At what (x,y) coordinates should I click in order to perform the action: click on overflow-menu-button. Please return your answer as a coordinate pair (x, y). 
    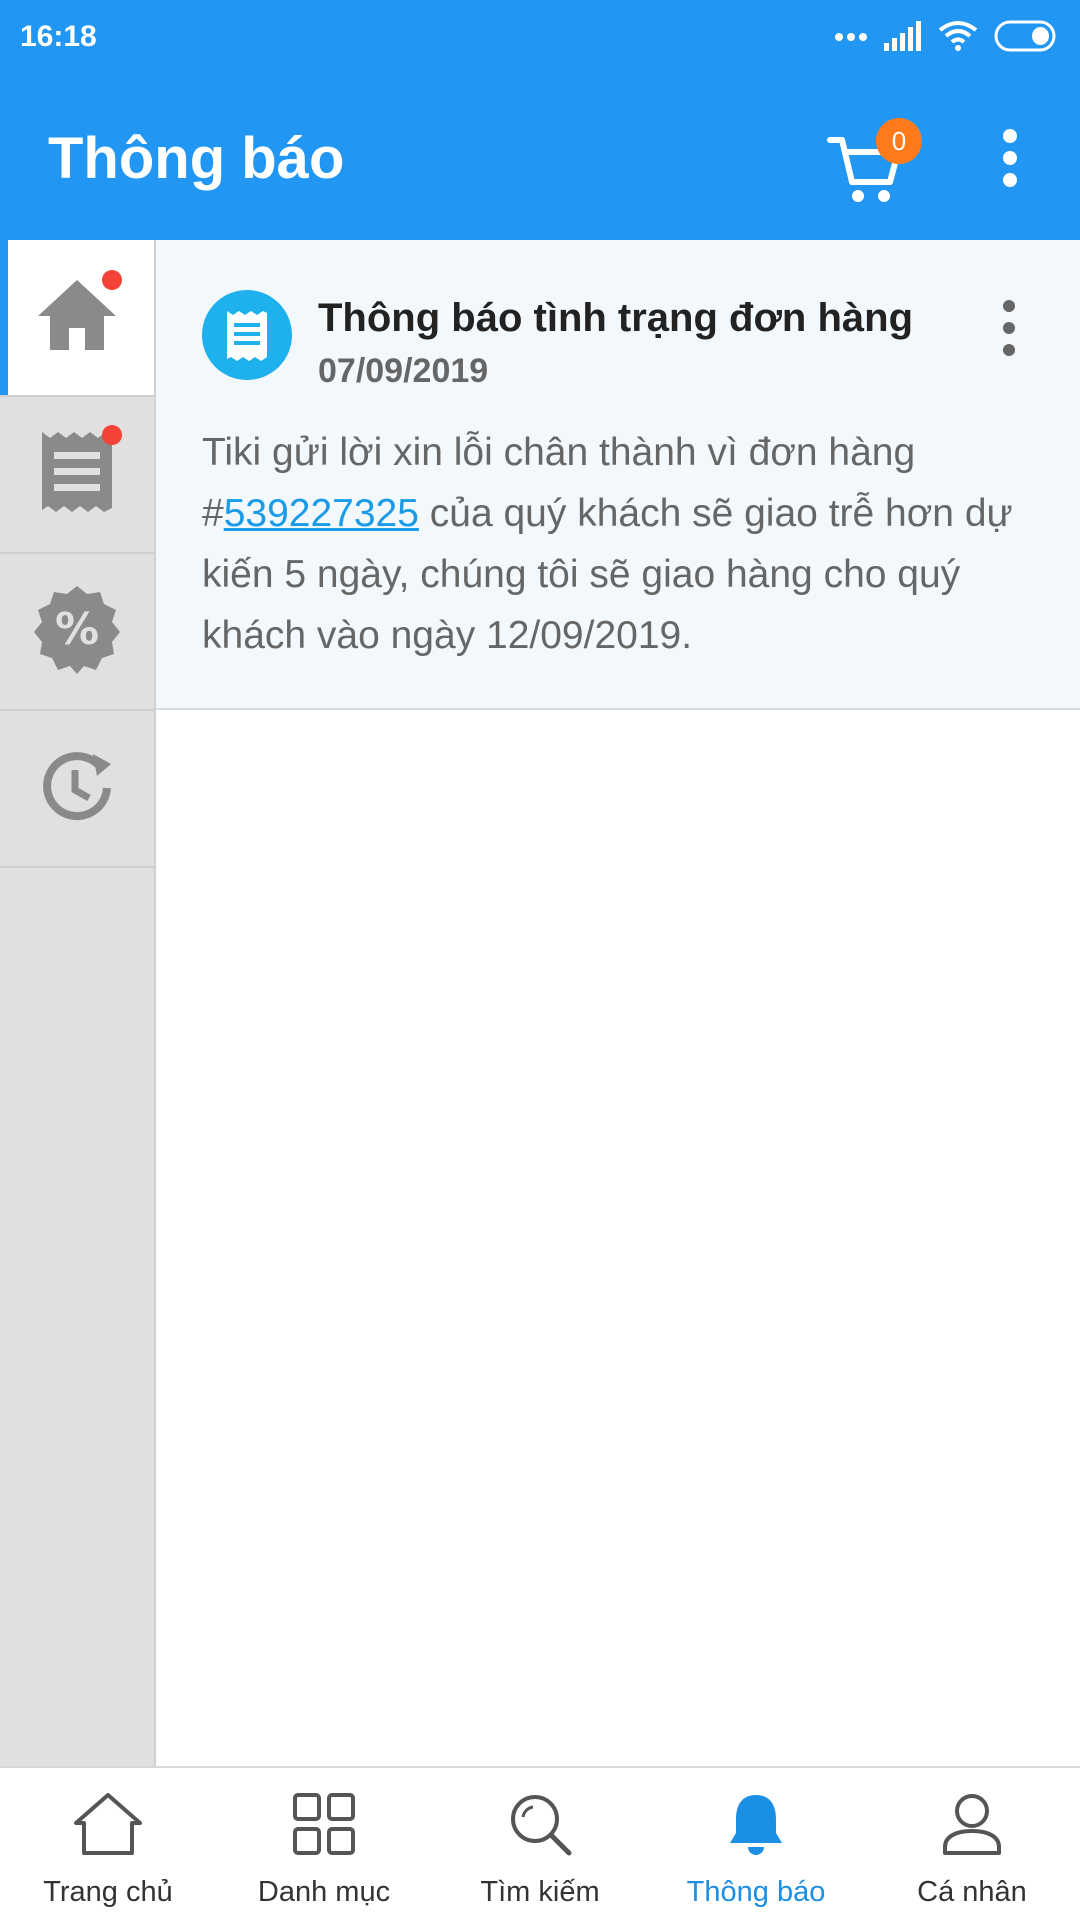
    Looking at the image, I should click on (1010, 158).